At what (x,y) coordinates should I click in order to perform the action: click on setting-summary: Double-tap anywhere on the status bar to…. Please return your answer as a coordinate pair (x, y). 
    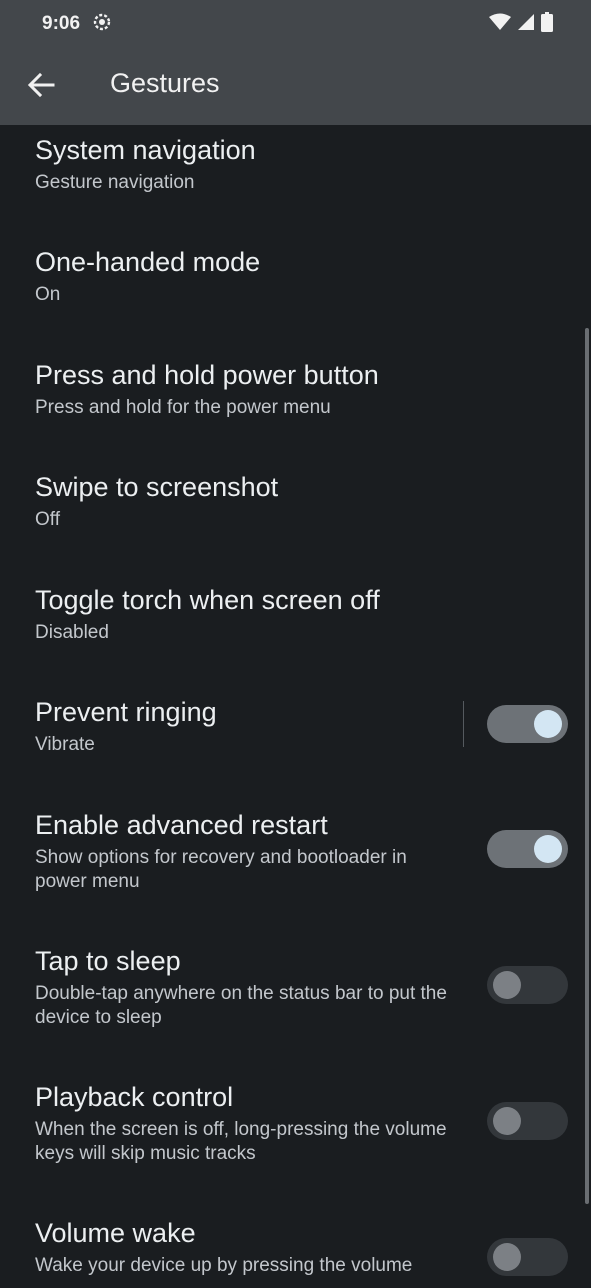
    Looking at the image, I should click on (241, 1005).